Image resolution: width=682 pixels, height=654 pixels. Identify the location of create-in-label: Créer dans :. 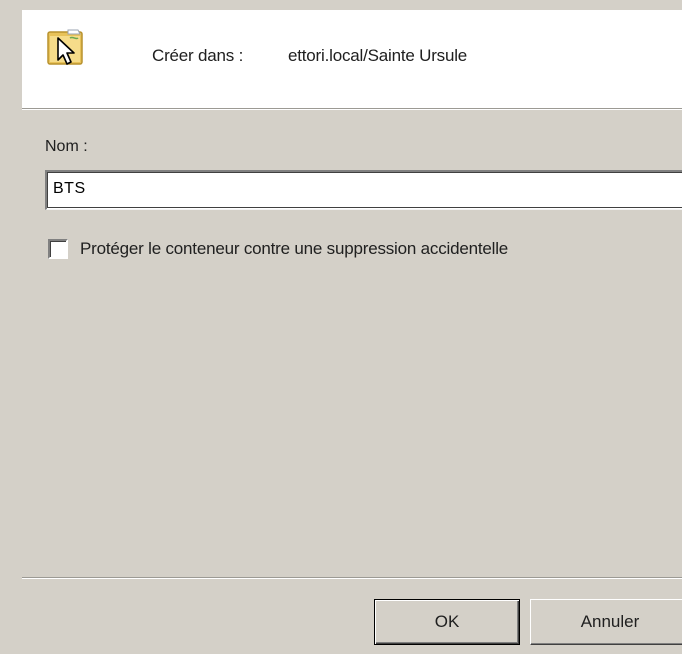
(198, 55).